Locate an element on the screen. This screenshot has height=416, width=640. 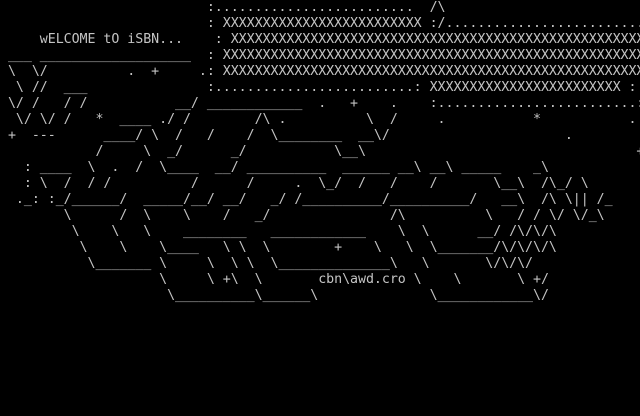
art-row: \ \ \____ \ \ \ + \ \ \_______/\/\/\/\ is located at coordinates (278, 247).